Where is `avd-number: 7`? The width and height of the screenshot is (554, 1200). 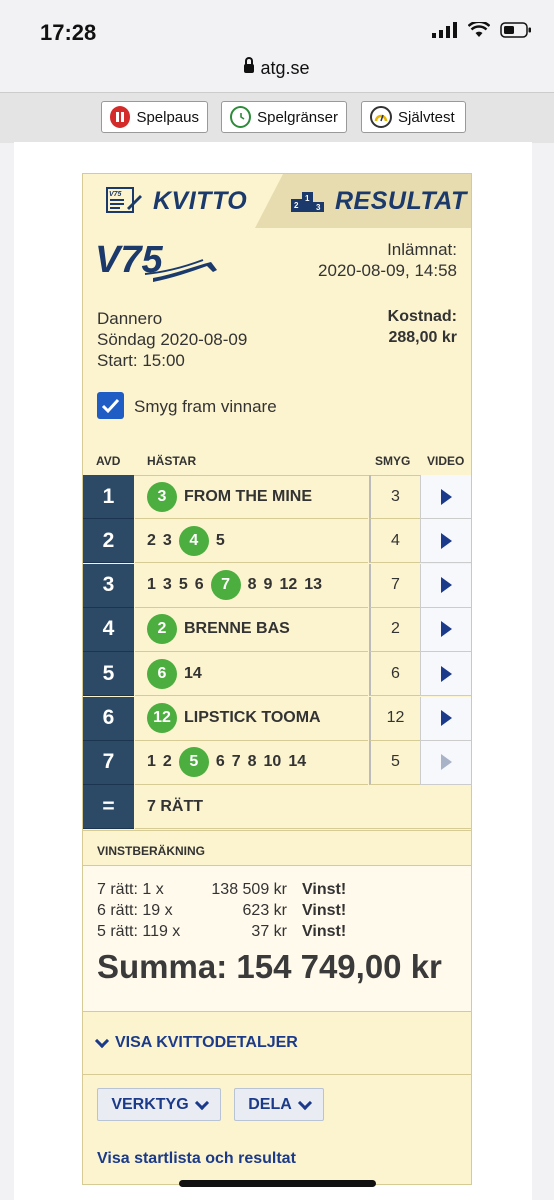 avd-number: 7 is located at coordinates (108, 762).